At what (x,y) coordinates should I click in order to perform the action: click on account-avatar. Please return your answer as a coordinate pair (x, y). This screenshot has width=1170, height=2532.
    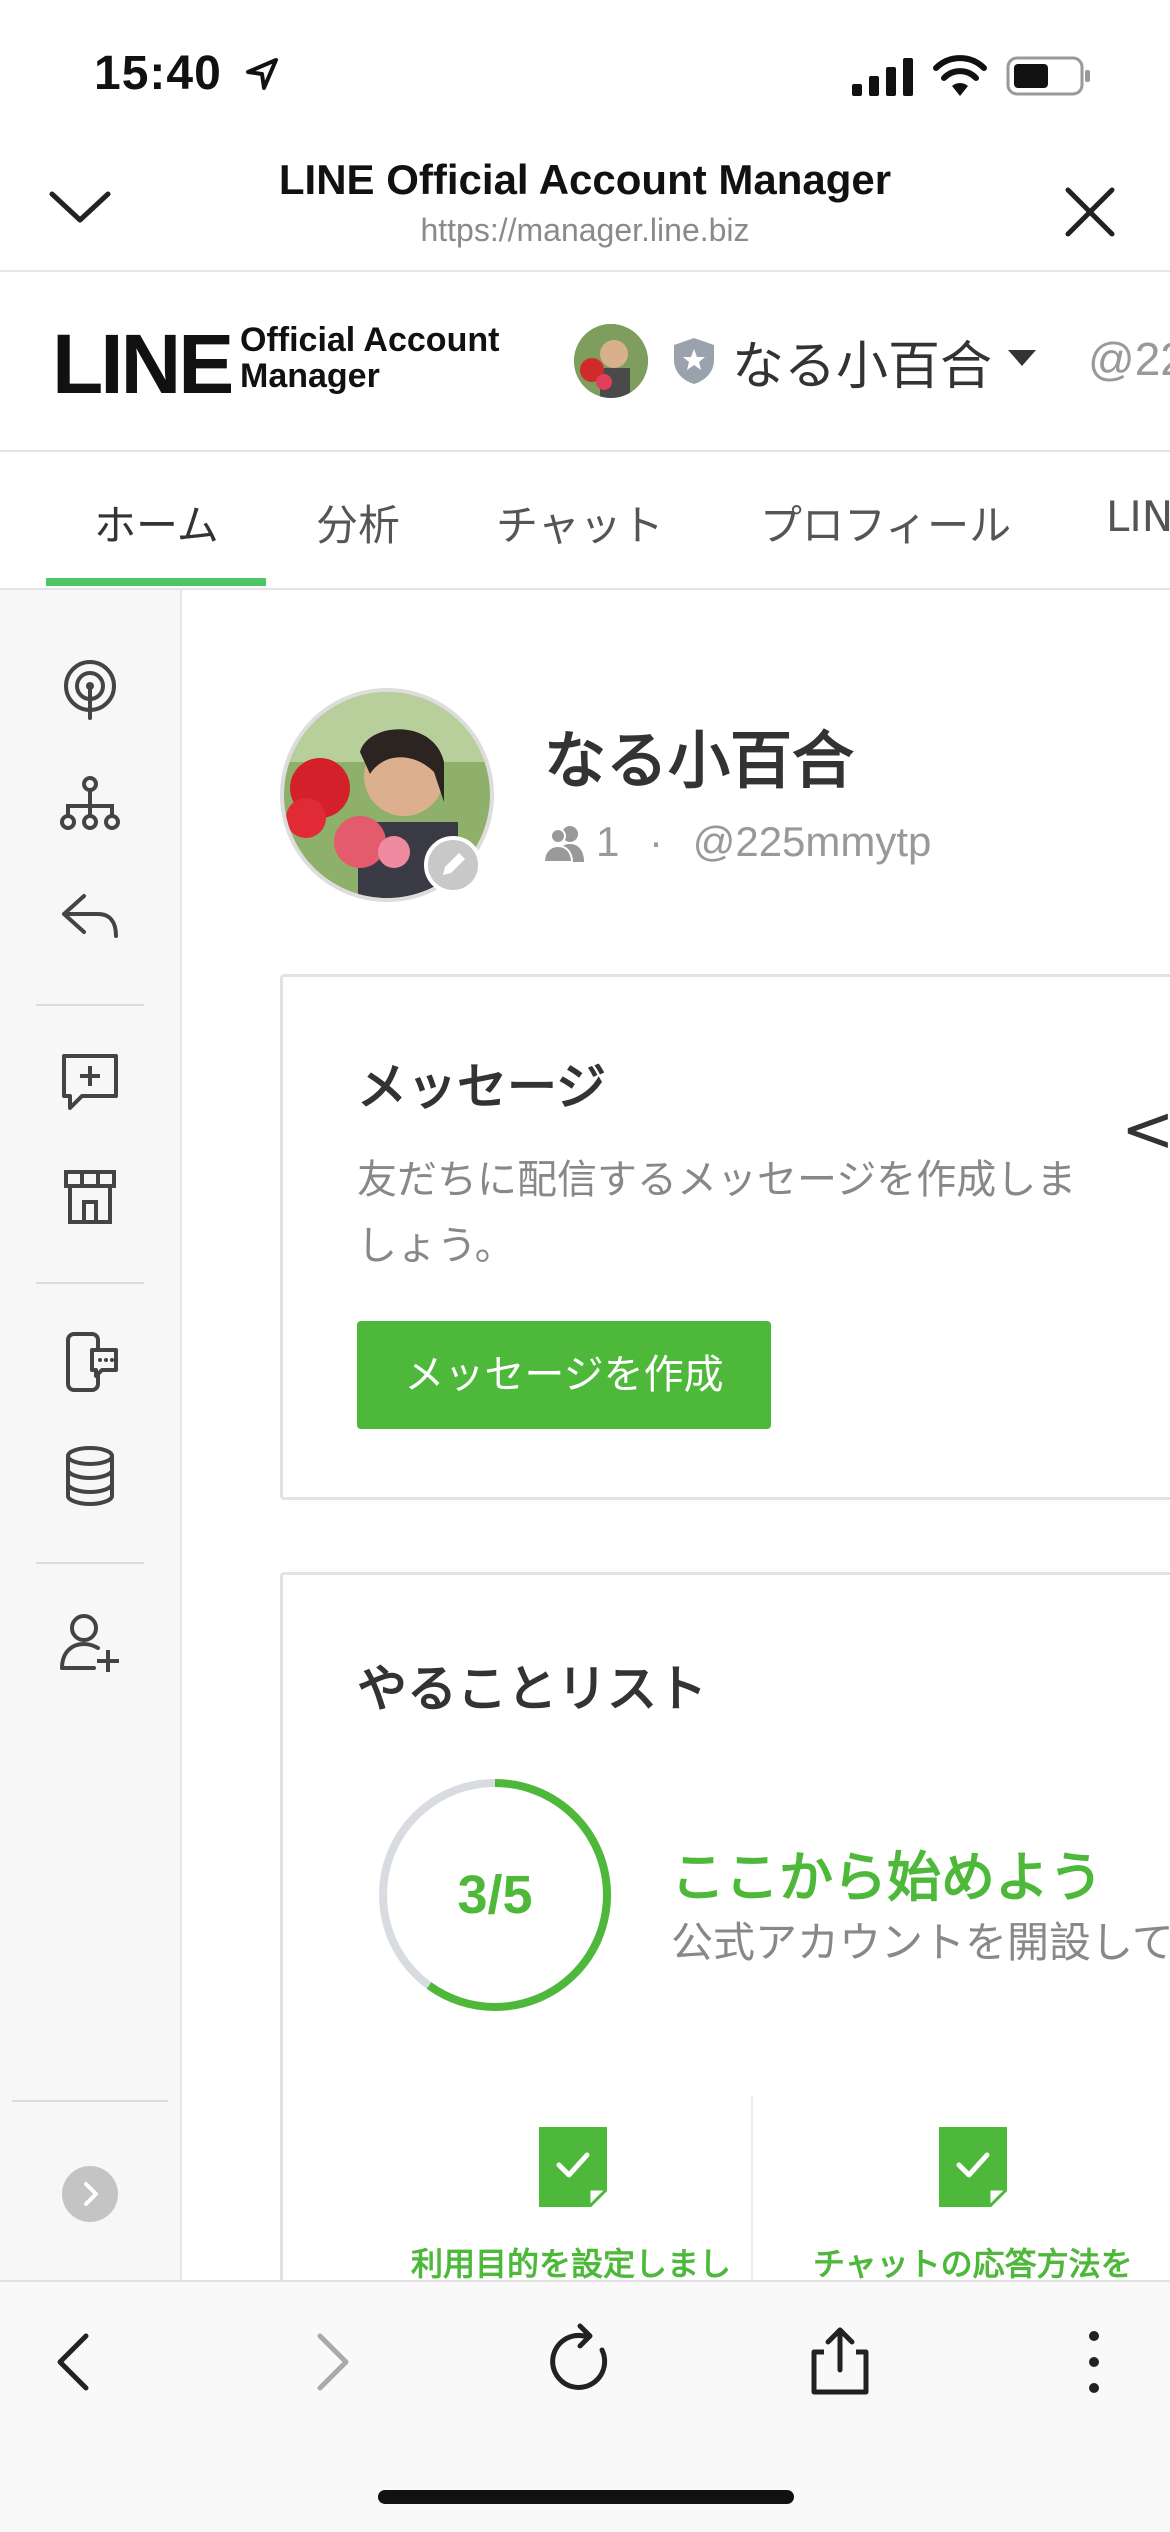
    Looking at the image, I should click on (611, 361).